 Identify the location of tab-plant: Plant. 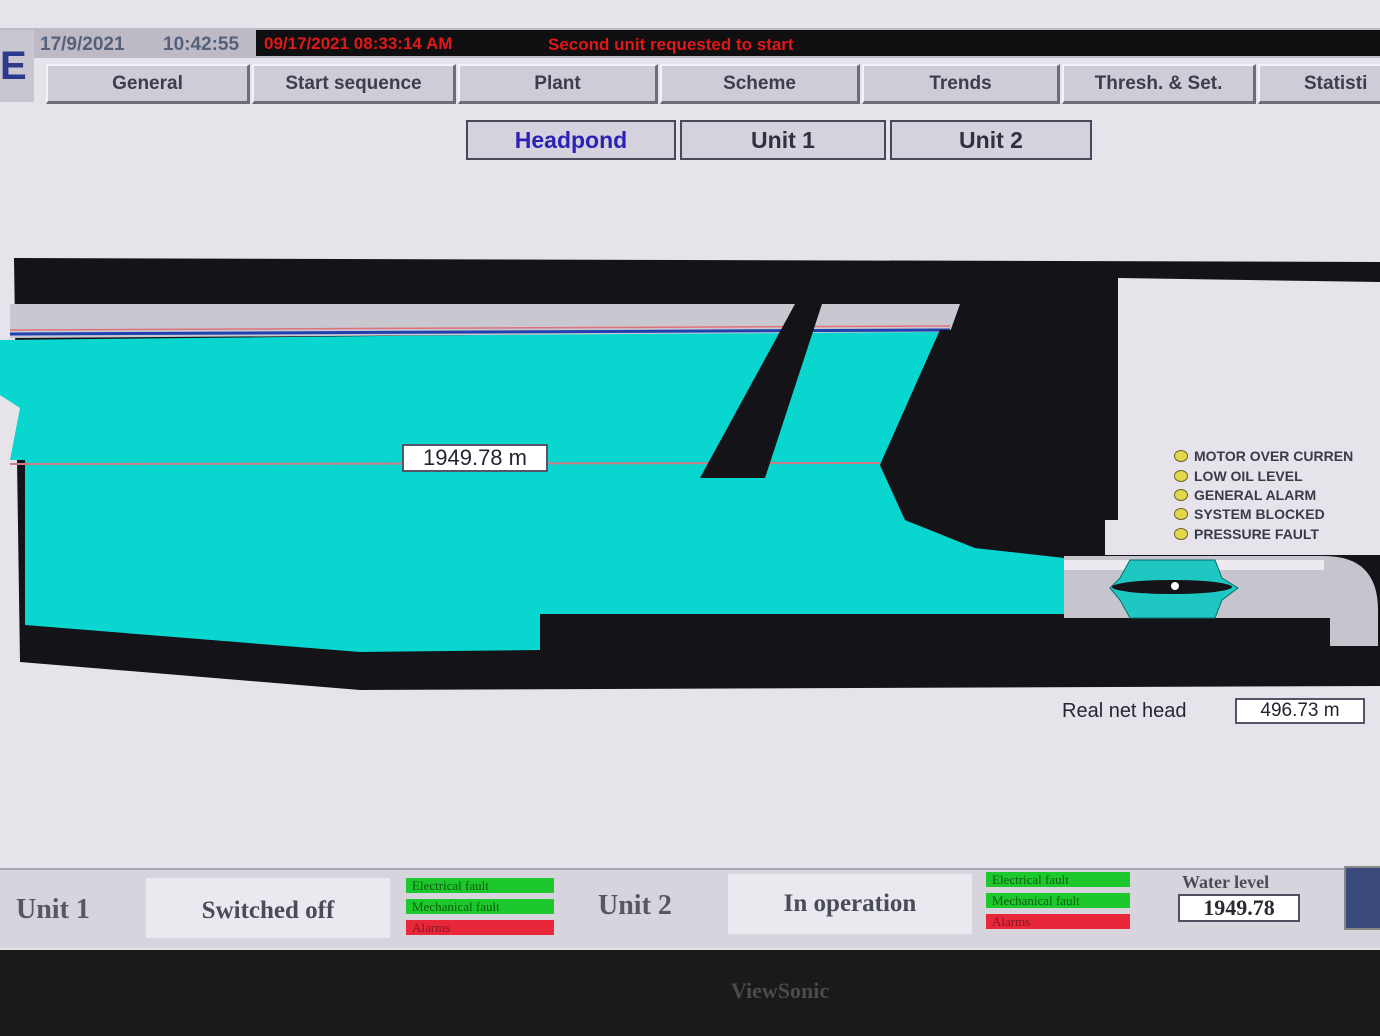
(558, 84).